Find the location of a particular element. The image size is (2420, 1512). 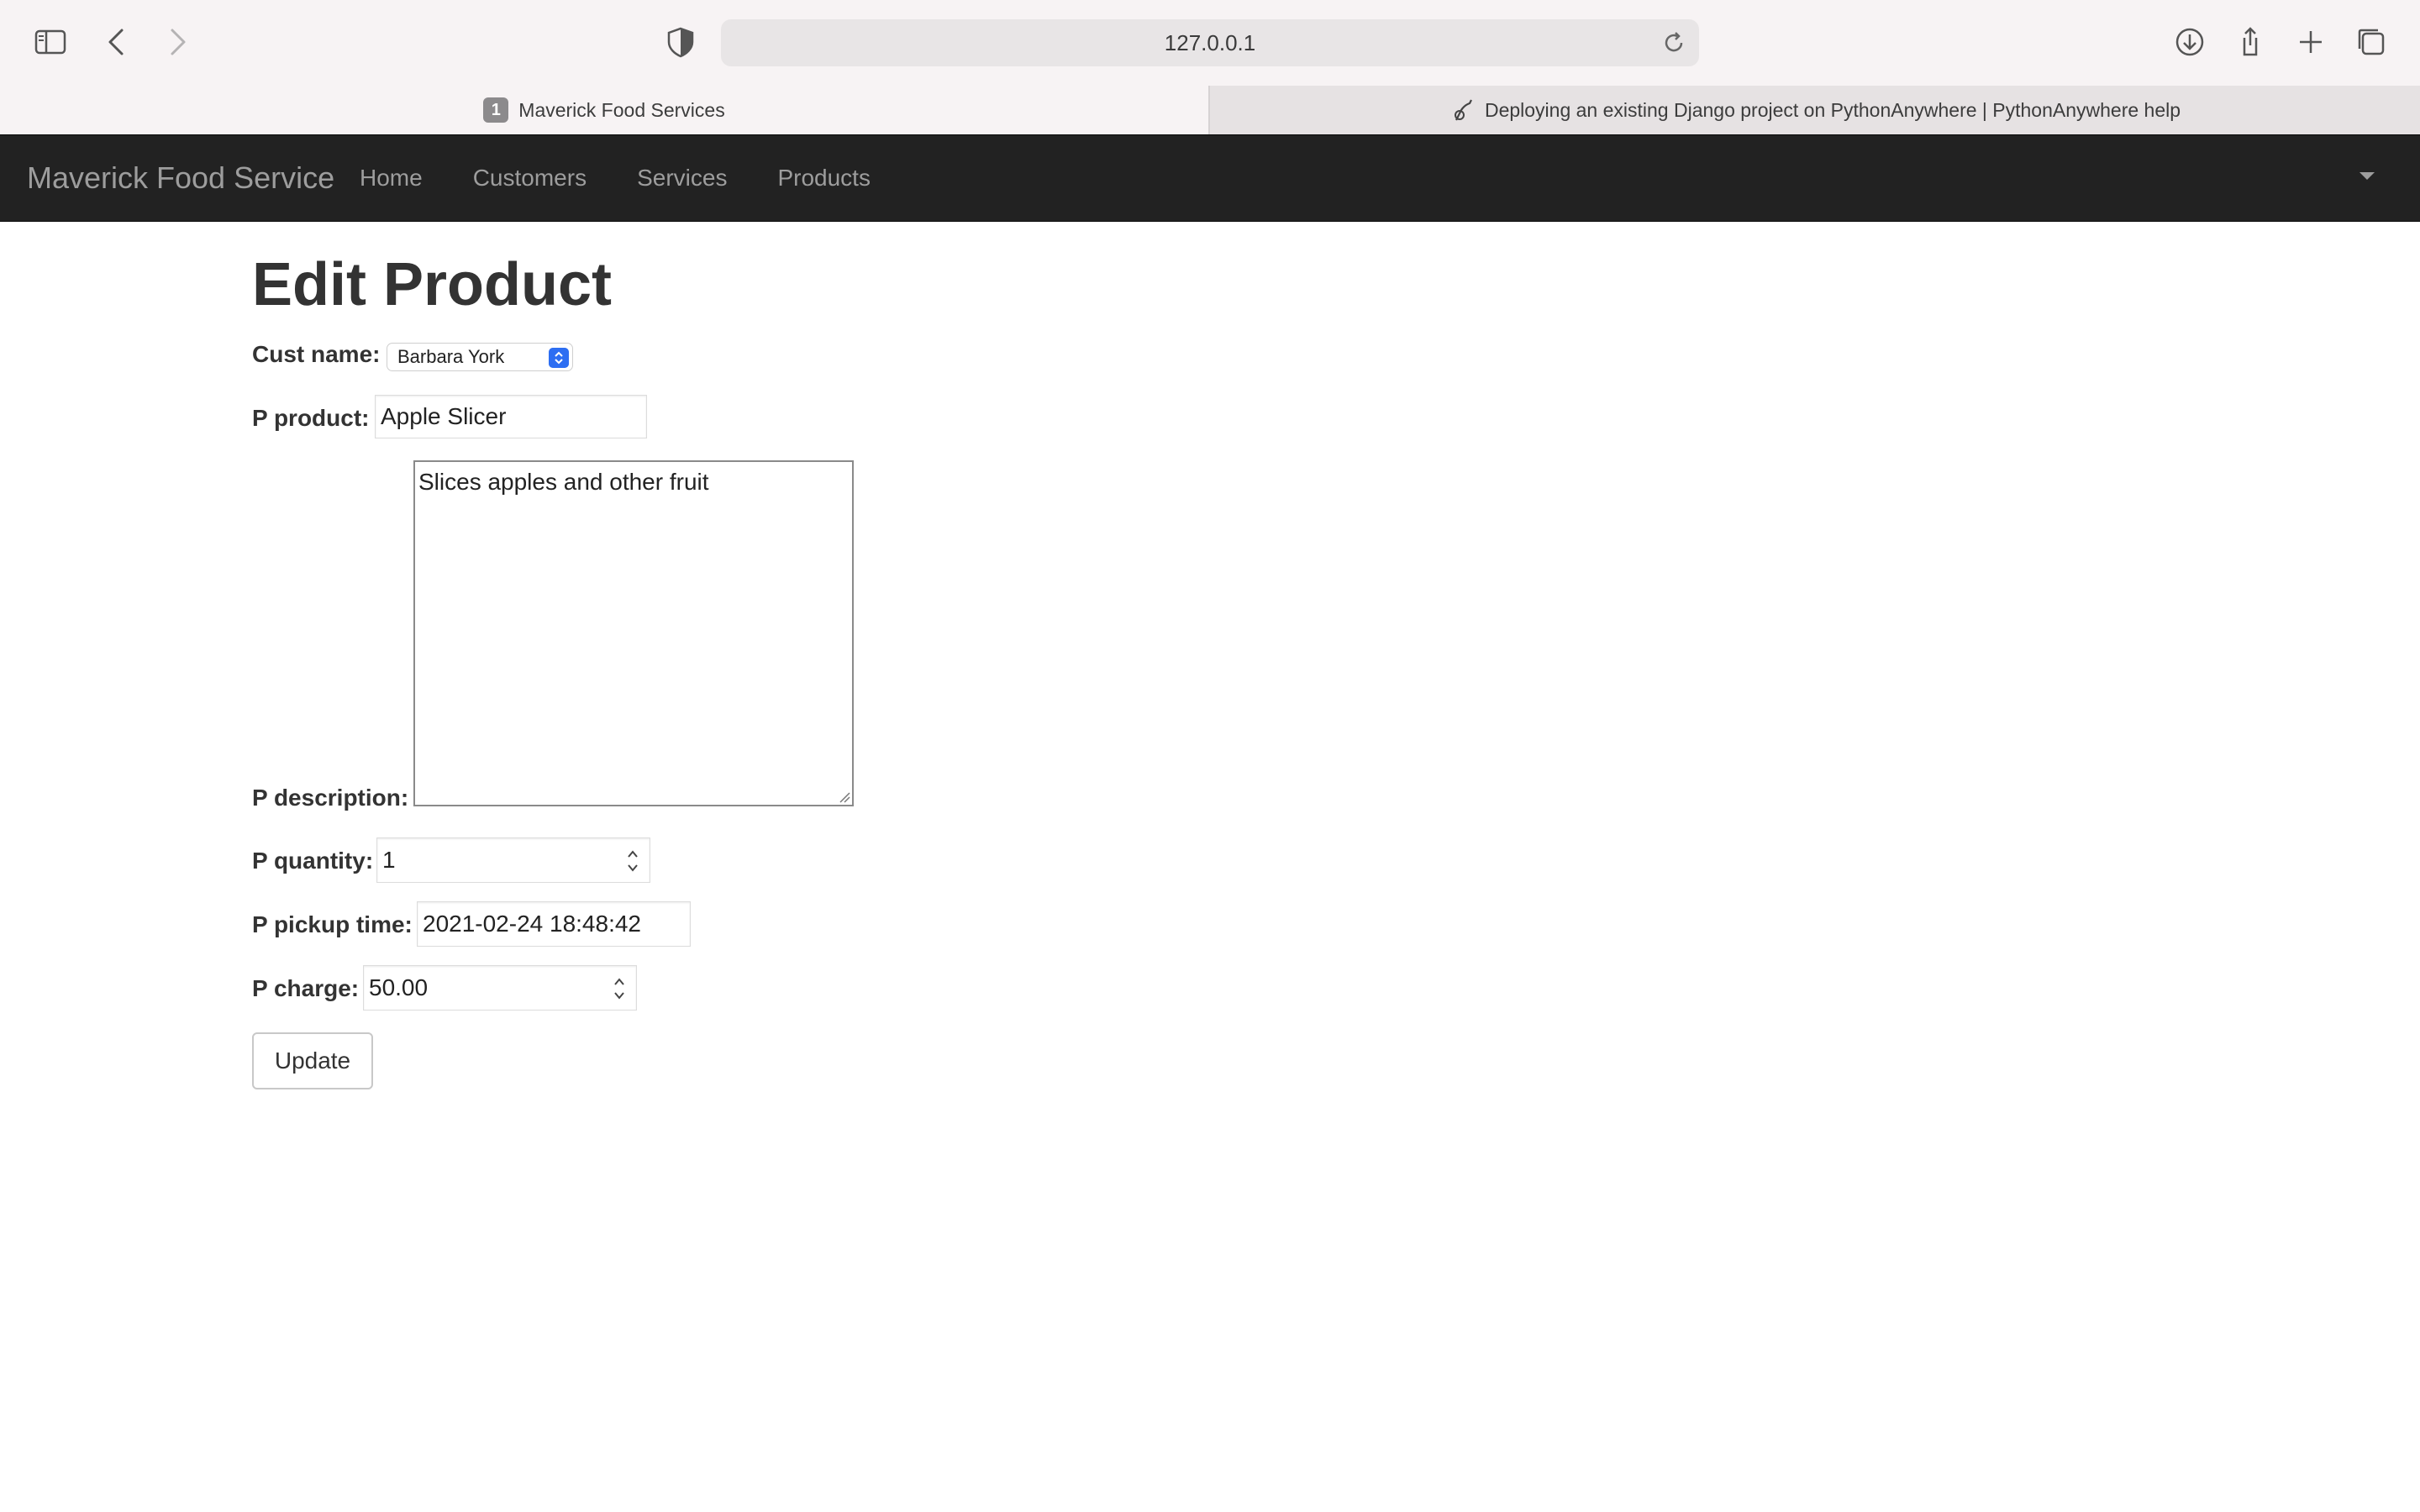

url-text: 127.0.0.1 is located at coordinates (1210, 42).